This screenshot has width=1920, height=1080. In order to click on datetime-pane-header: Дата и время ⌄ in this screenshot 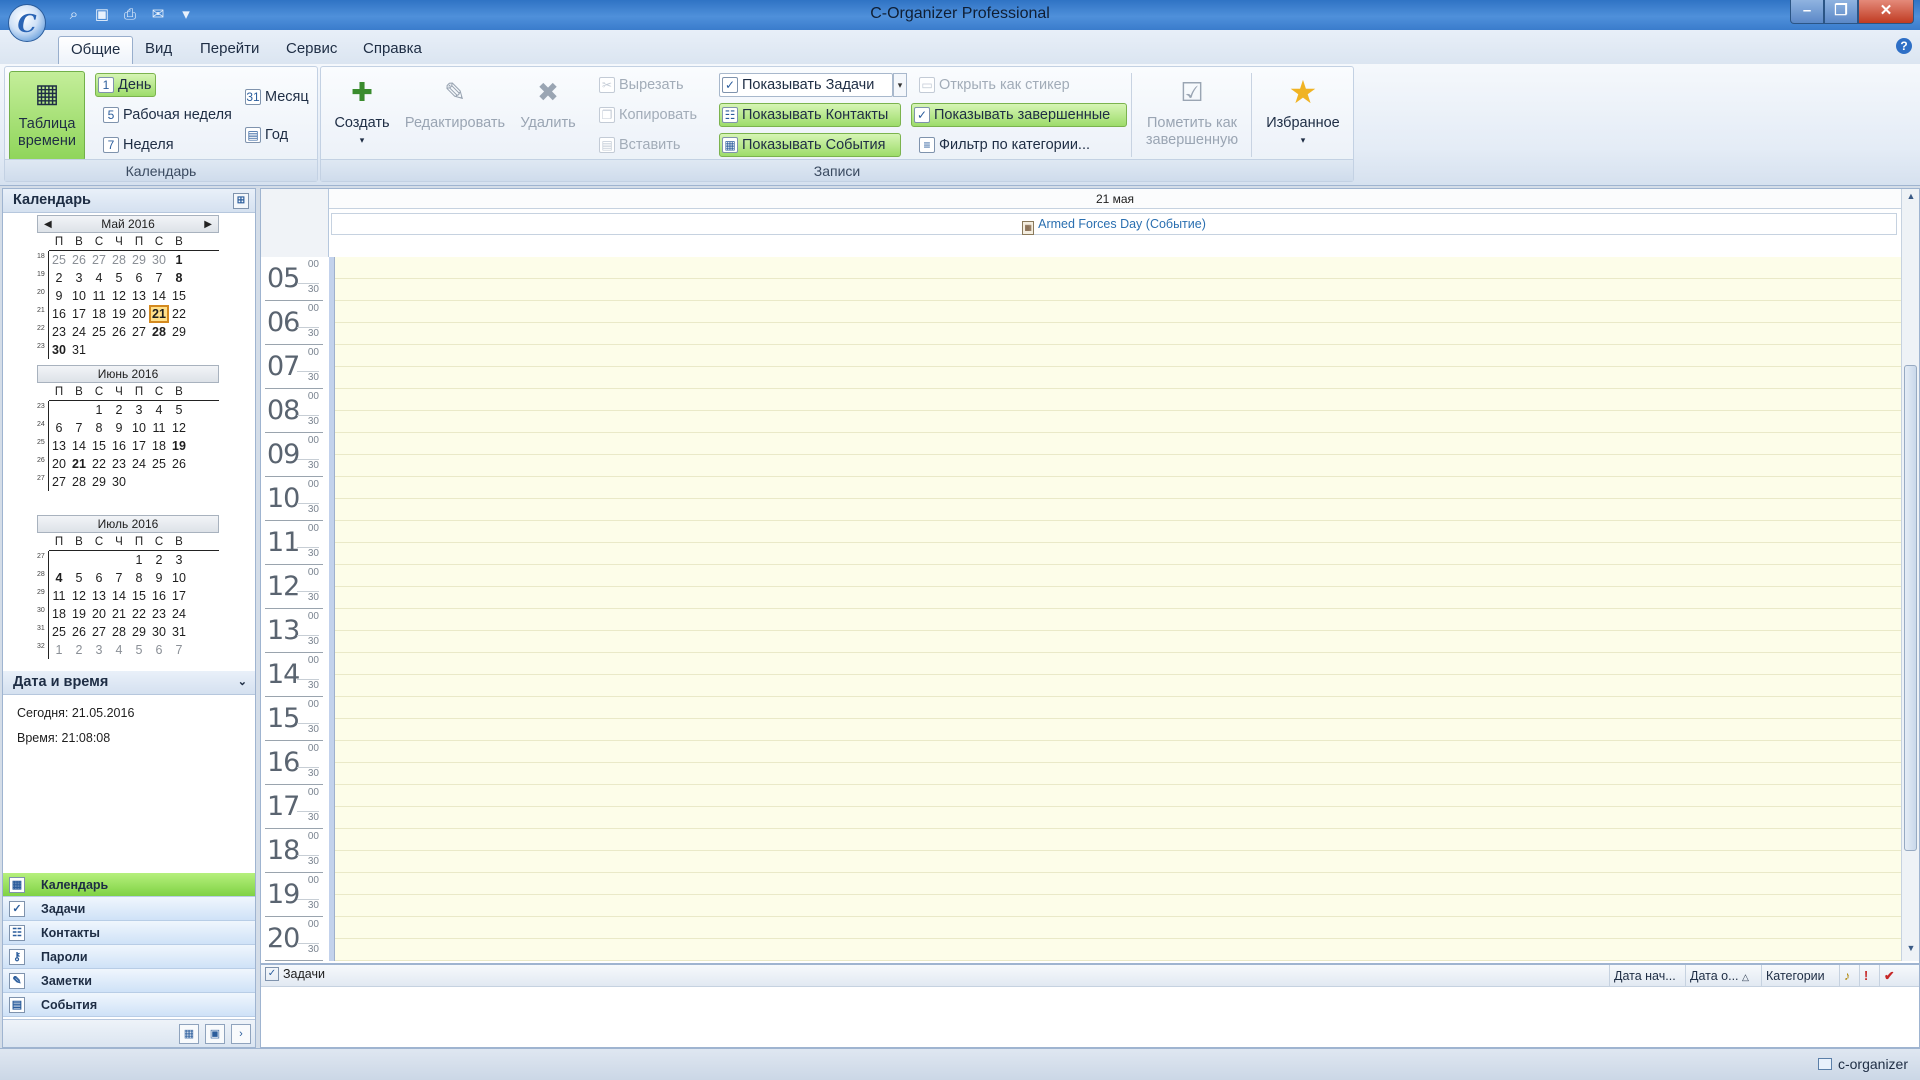, I will do `click(129, 683)`.